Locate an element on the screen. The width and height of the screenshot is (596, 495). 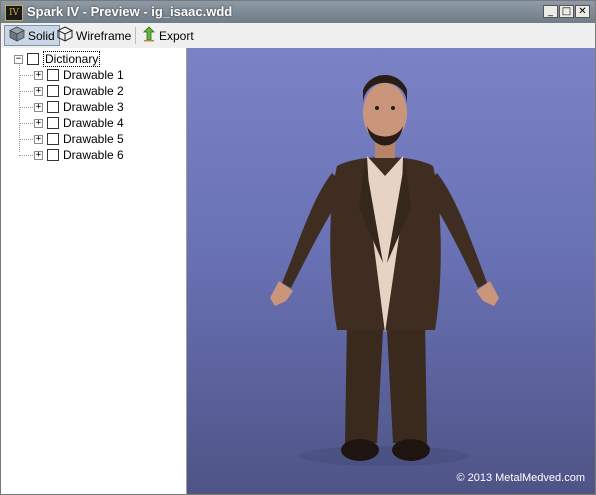
tree-node-drawable-2: + Drawable 2 is located at coordinates (79, 91).